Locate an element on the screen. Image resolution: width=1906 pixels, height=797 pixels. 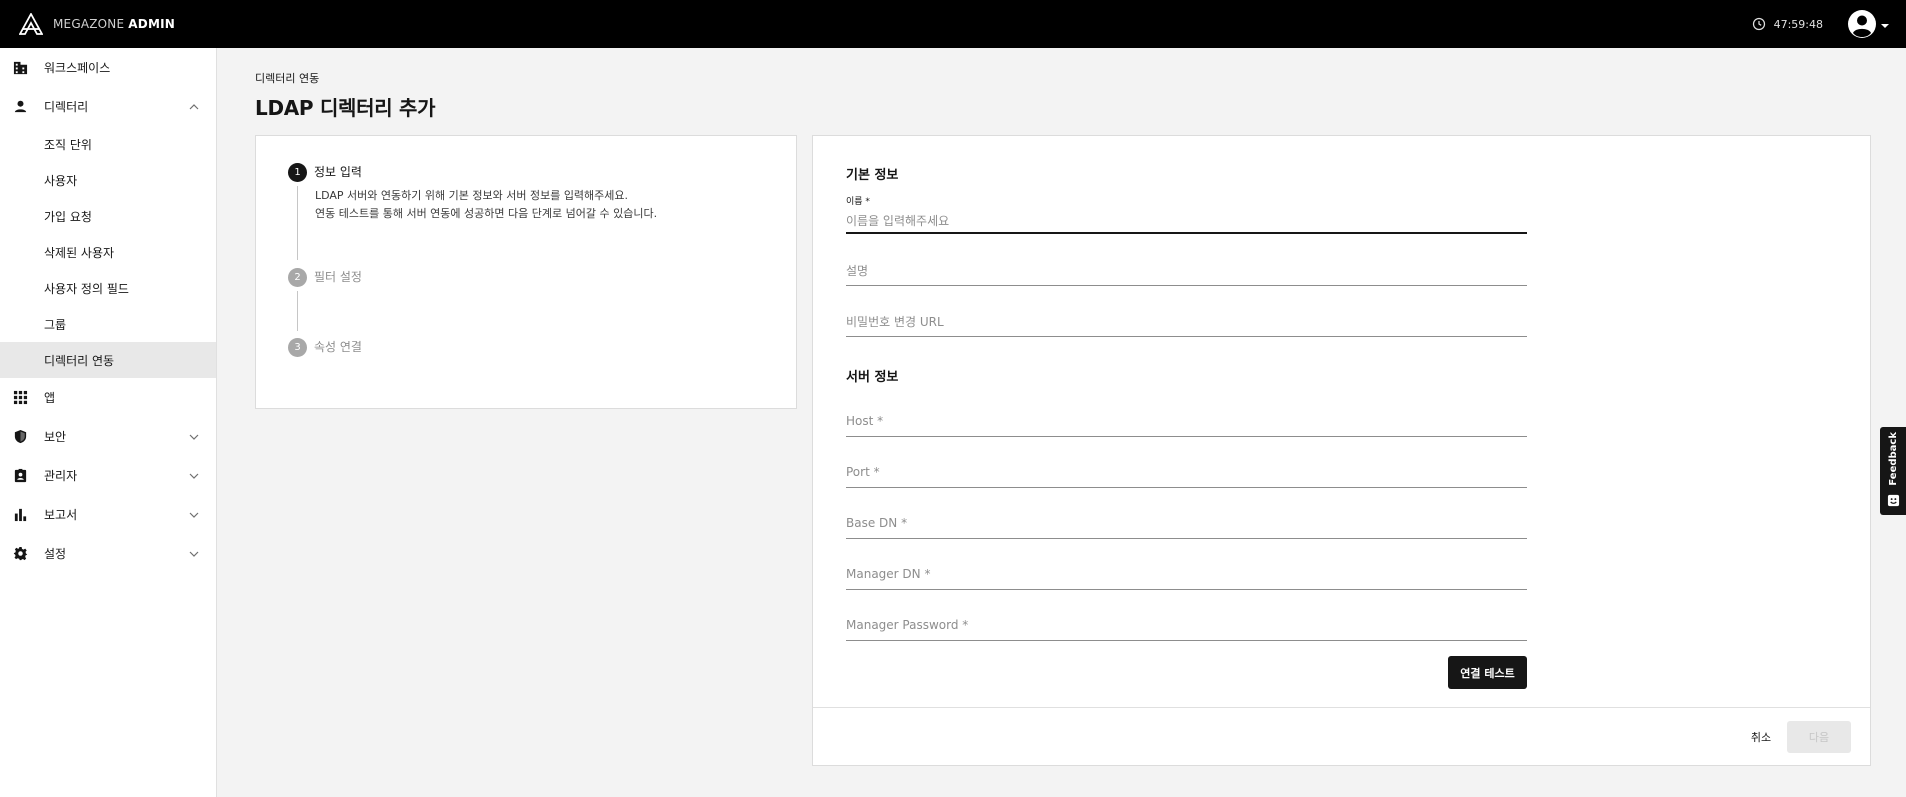
description-input is located at coordinates (1186, 271).